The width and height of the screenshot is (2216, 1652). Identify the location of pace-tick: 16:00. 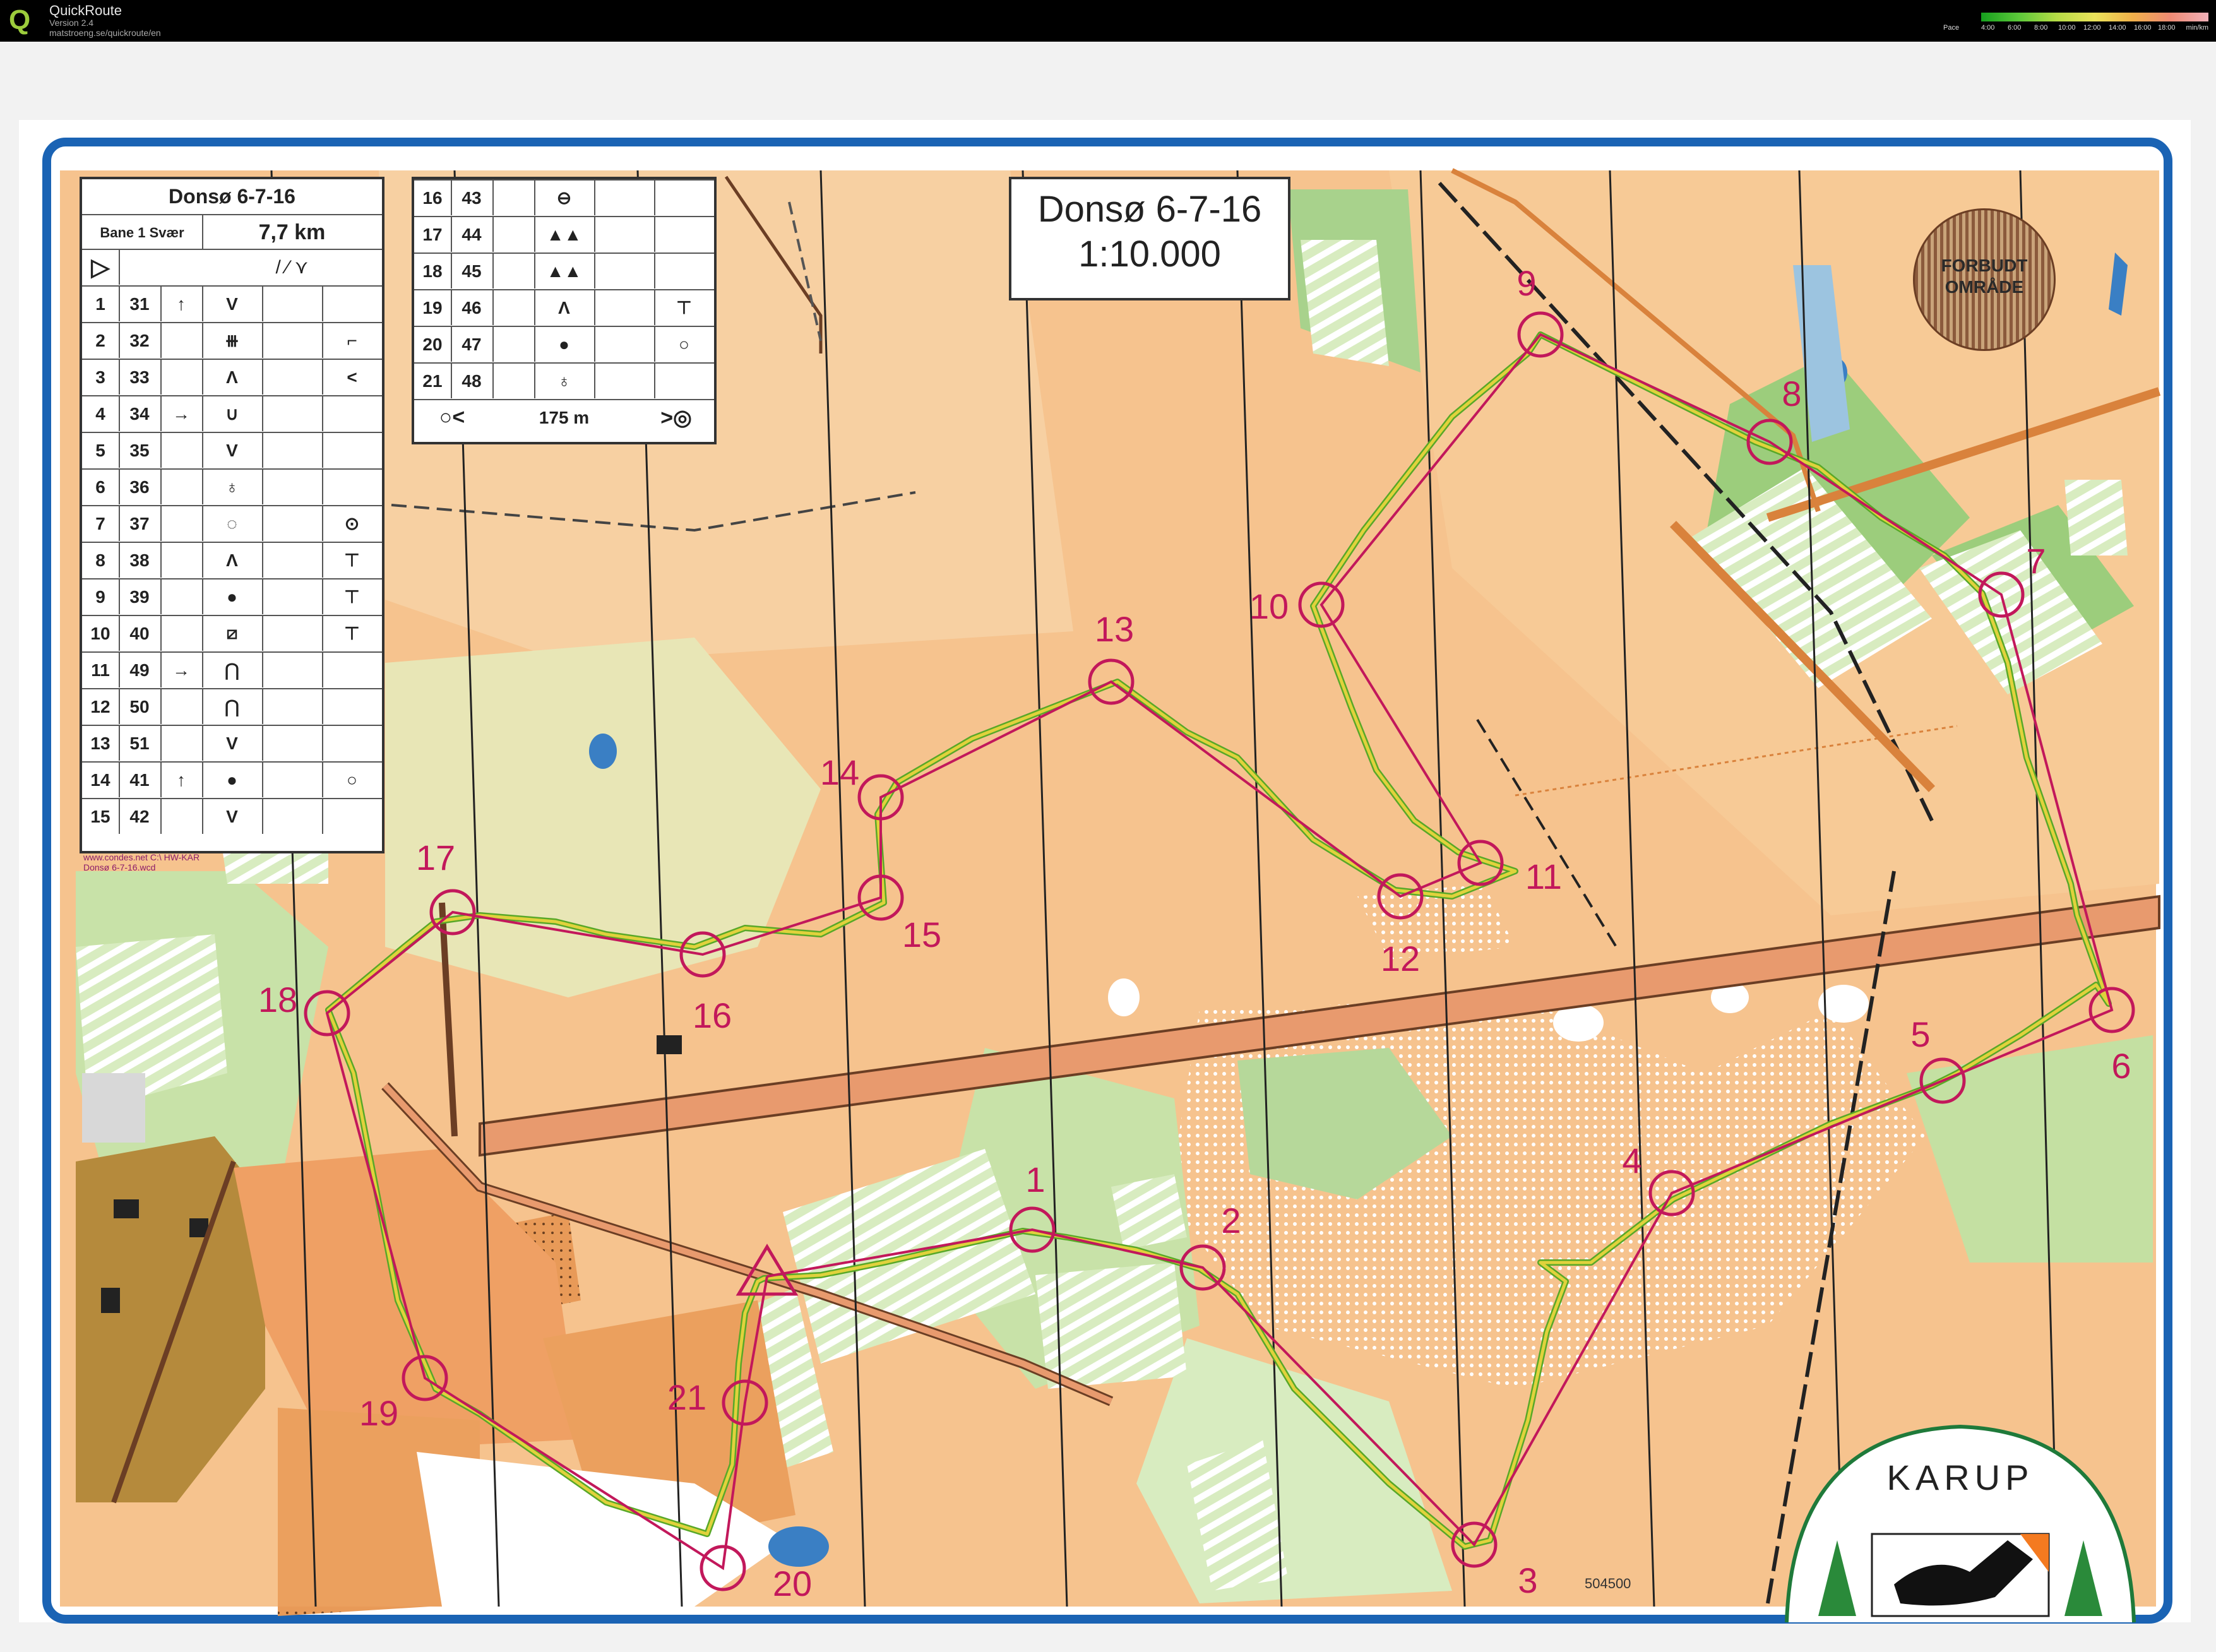
(2143, 28).